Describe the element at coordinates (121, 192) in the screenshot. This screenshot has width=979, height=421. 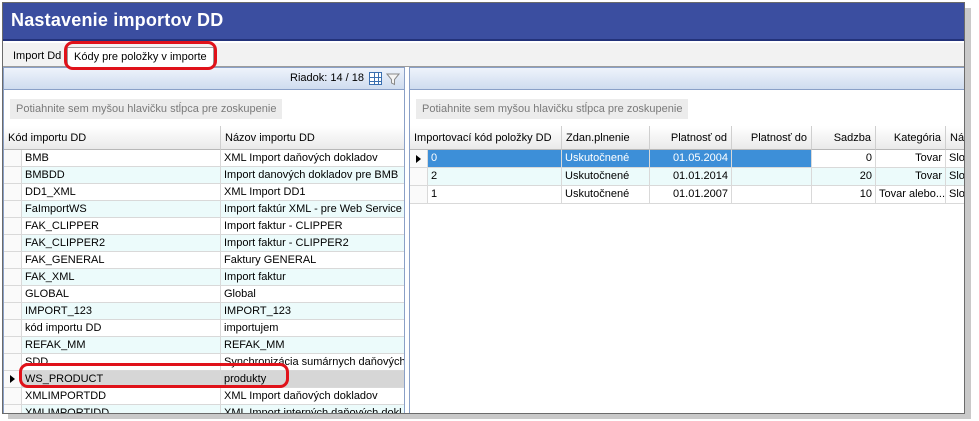
I see `cell-kod: DD1_XML` at that location.